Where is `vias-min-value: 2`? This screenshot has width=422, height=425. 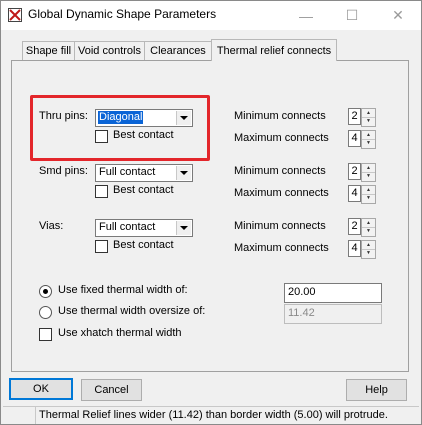 vias-min-value: 2 is located at coordinates (354, 226).